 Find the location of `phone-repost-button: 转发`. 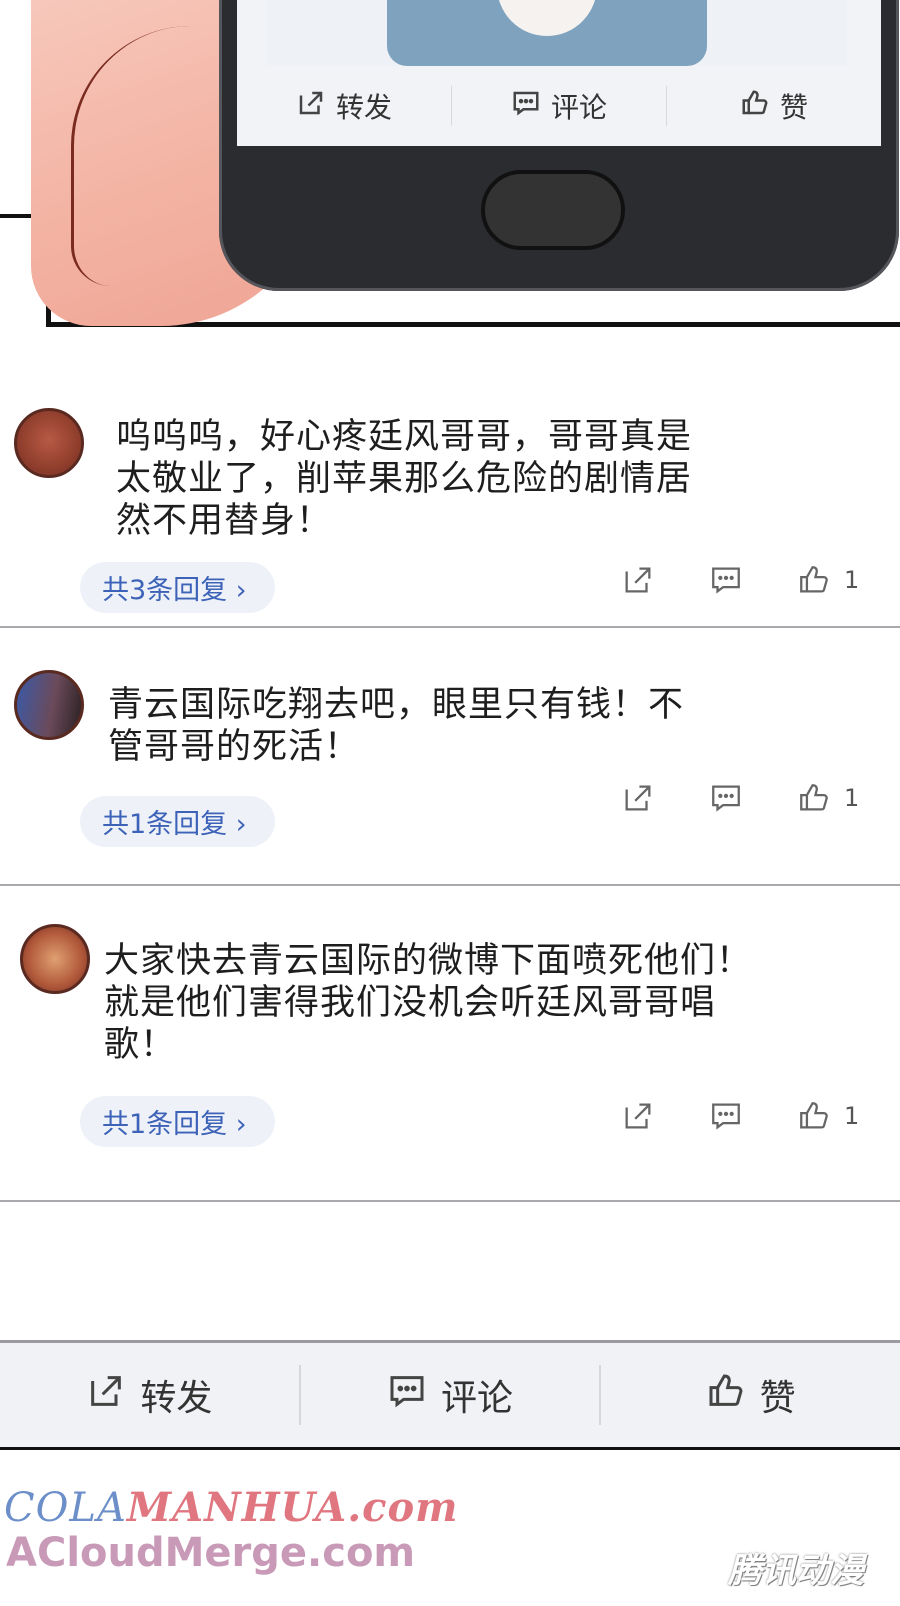

phone-repost-button: 转发 is located at coordinates (344, 106).